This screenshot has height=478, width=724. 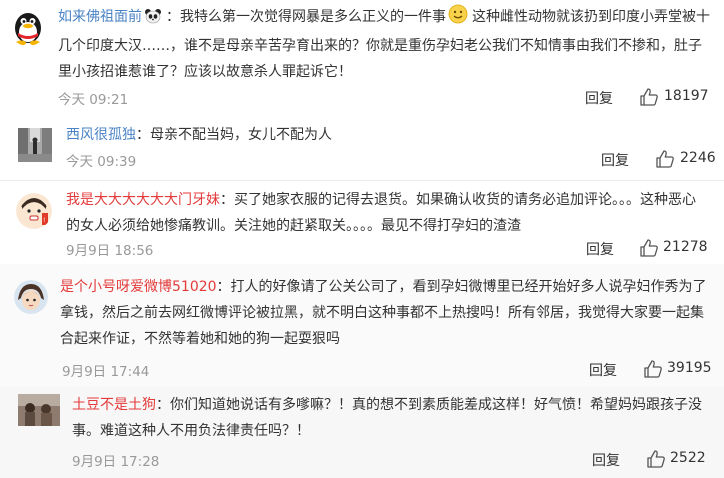 I want to click on comment-text: 我特么第一次觉得网暴是多么正义的一件事, so click(x=313, y=17).